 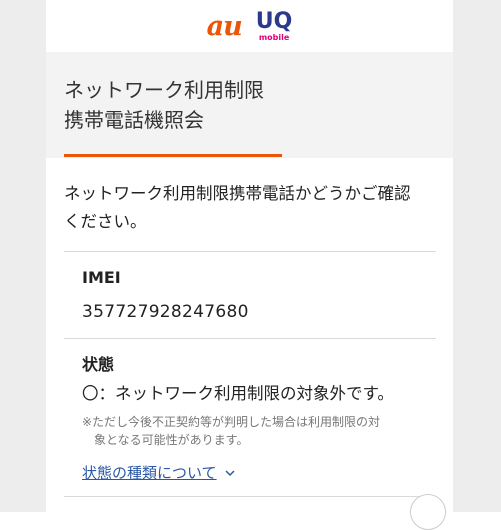 I want to click on status-note-line2: 象となる可能性があります。, so click(x=171, y=440).